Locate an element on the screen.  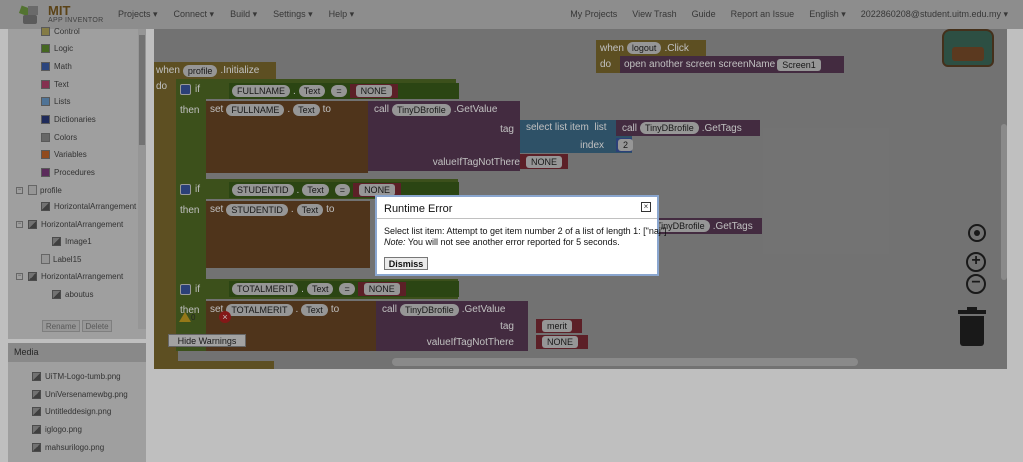
dismiss-button: Dismiss is located at coordinates (406, 263).